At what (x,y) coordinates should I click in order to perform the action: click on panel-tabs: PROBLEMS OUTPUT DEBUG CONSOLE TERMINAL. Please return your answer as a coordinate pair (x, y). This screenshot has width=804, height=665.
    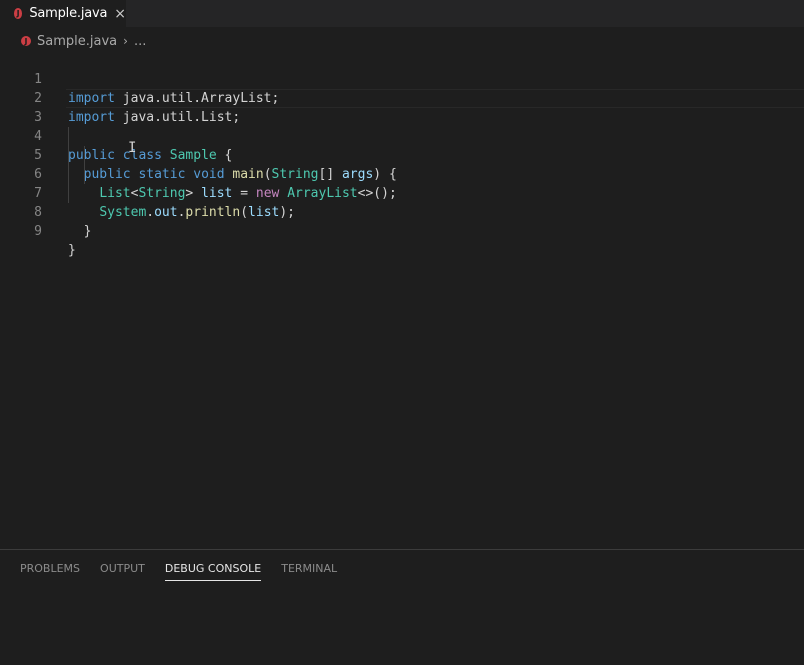
    Looking at the image, I should click on (188, 571).